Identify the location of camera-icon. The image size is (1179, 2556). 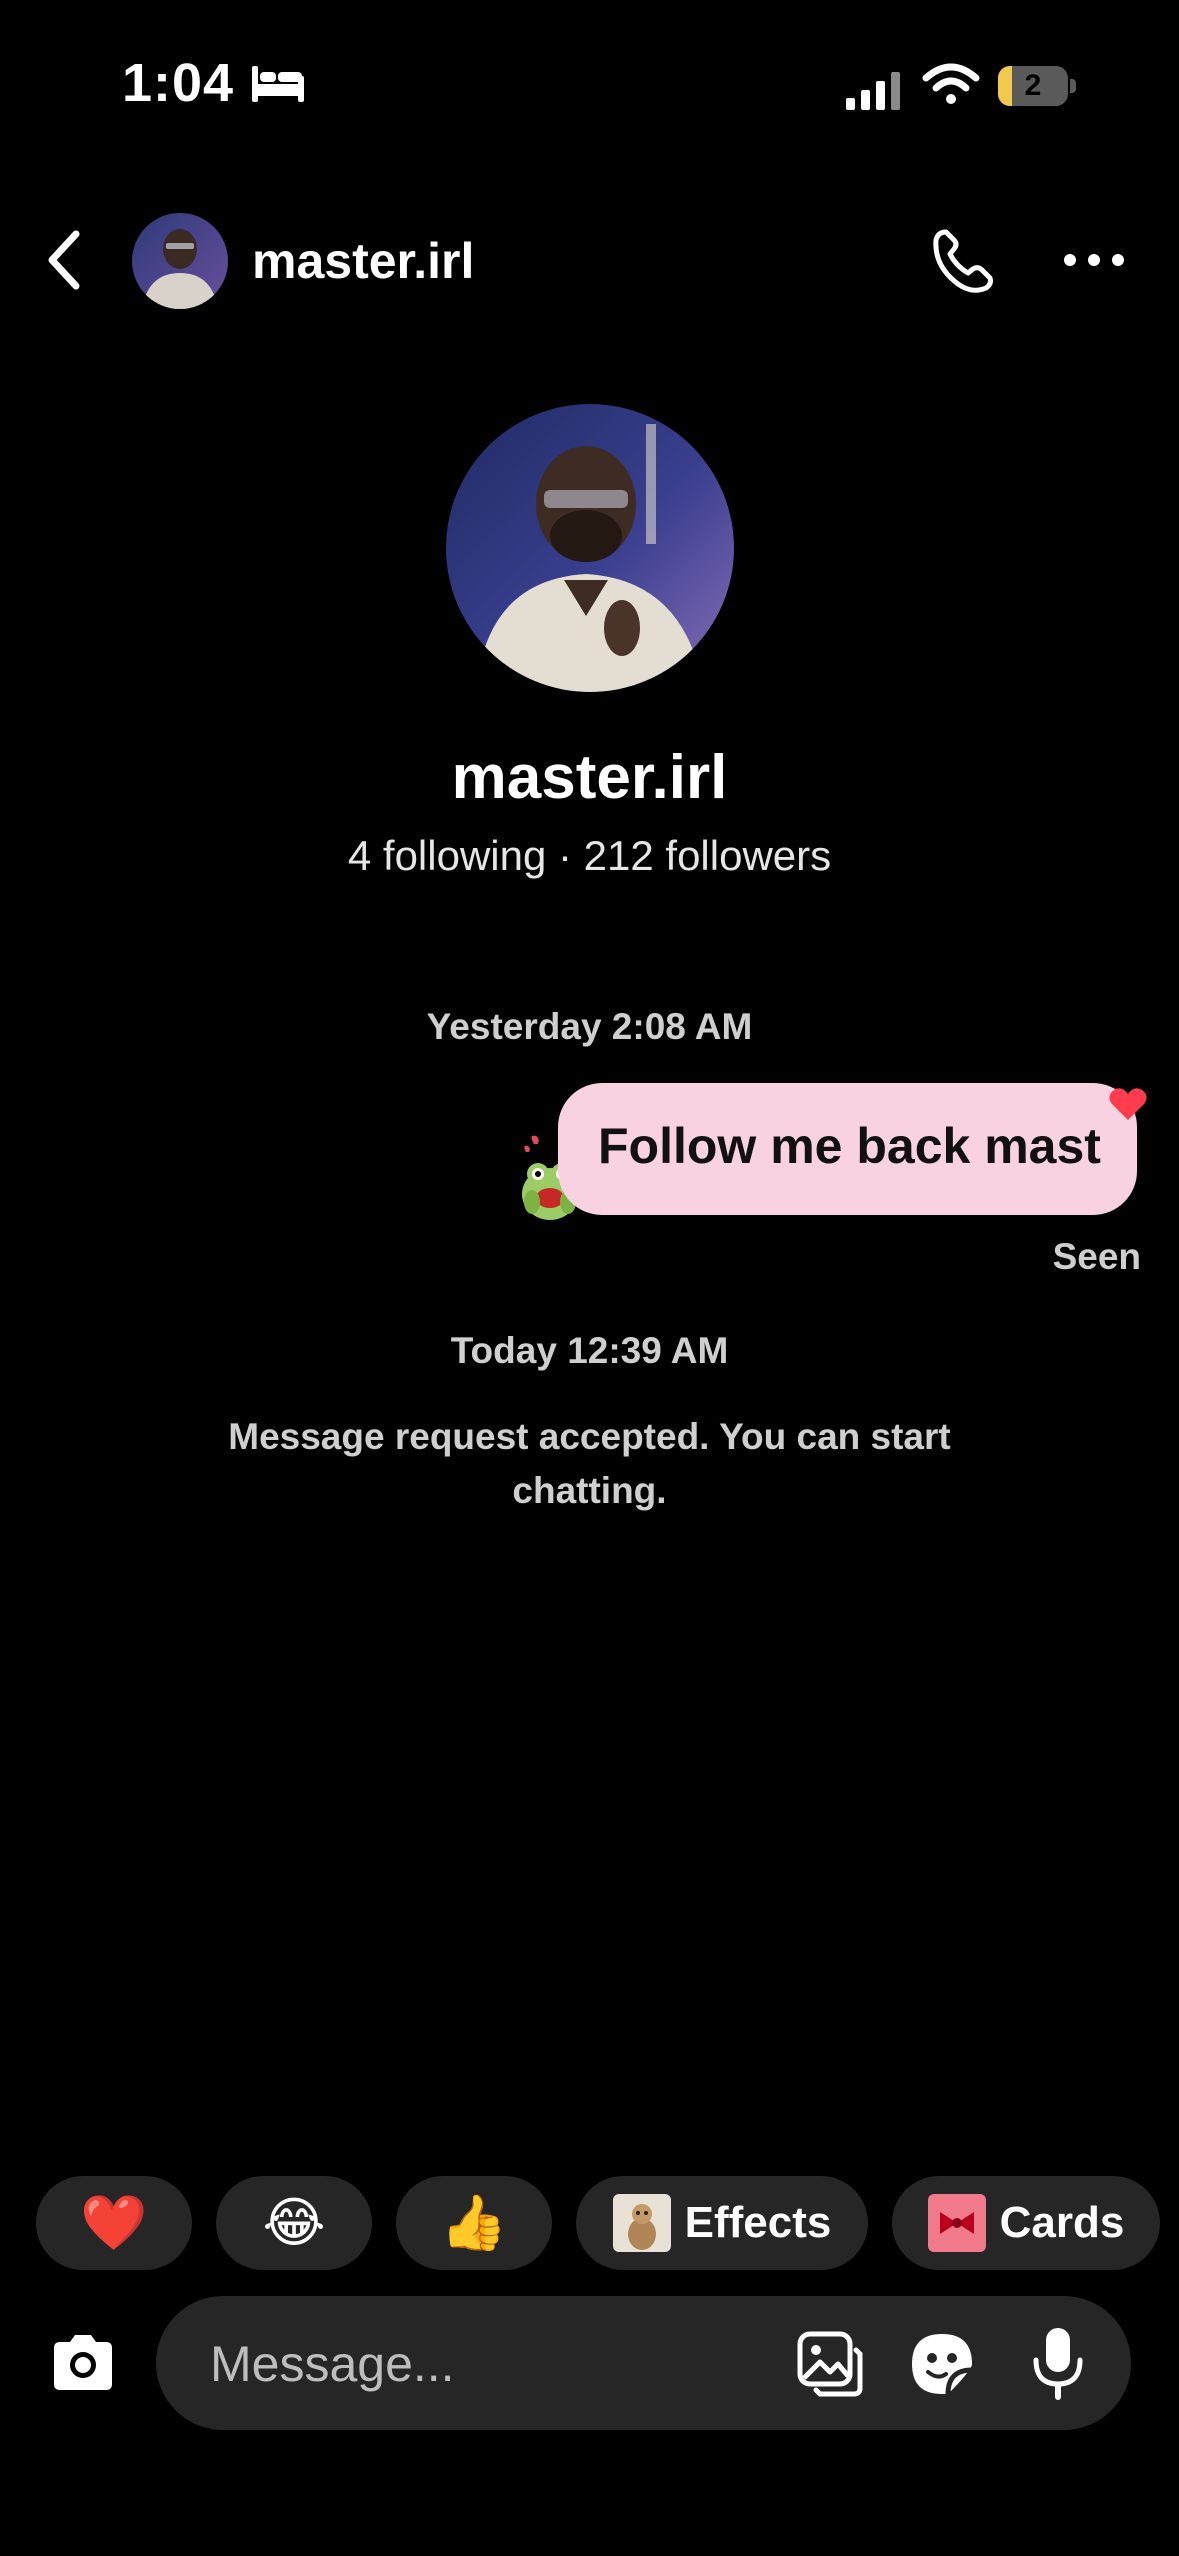
(83, 2363).